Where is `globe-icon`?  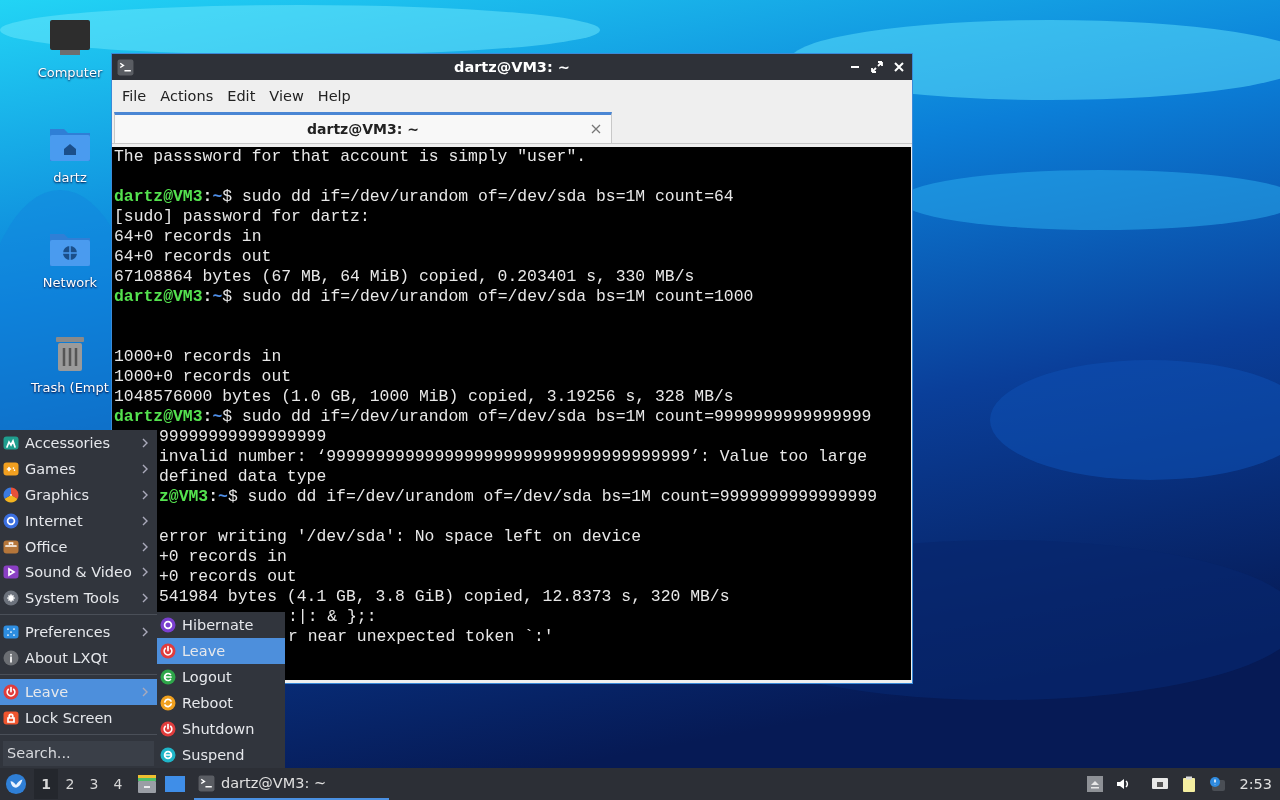 globe-icon is located at coordinates (11, 520).